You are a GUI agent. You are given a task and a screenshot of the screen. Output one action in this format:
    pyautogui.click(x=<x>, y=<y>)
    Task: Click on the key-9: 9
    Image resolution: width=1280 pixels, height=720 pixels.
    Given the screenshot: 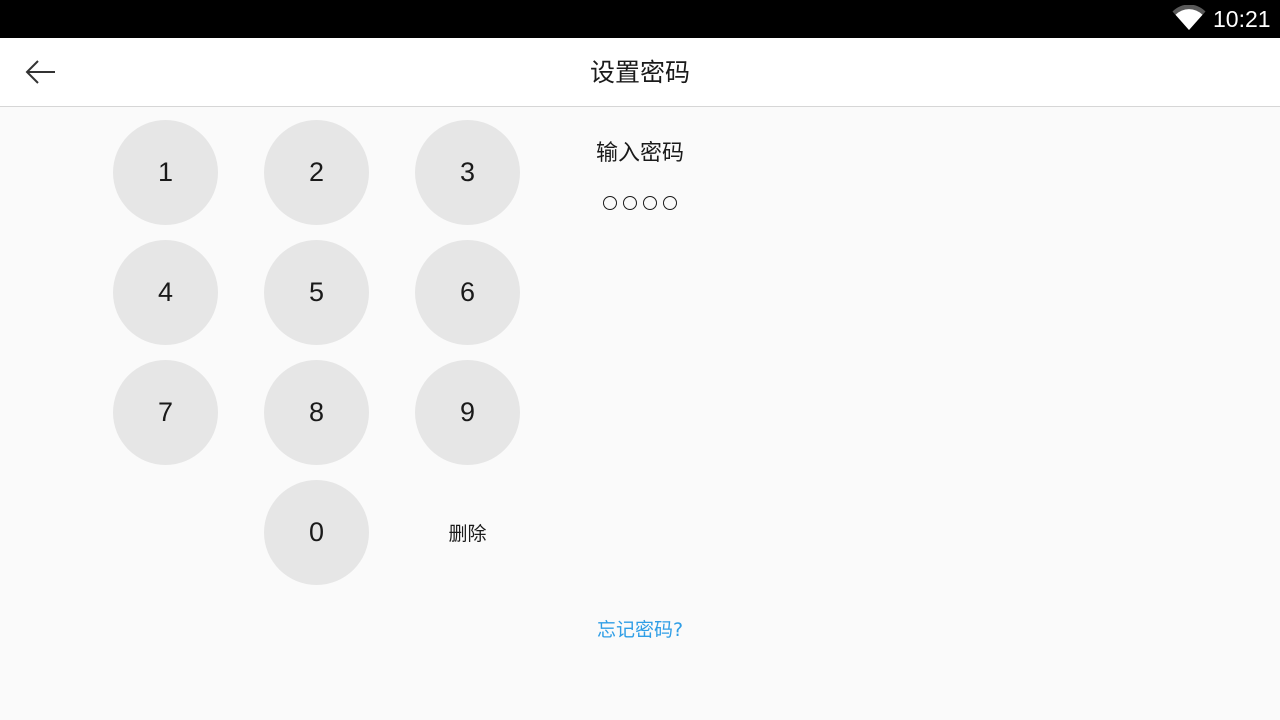 What is the action you would take?
    pyautogui.click(x=467, y=412)
    